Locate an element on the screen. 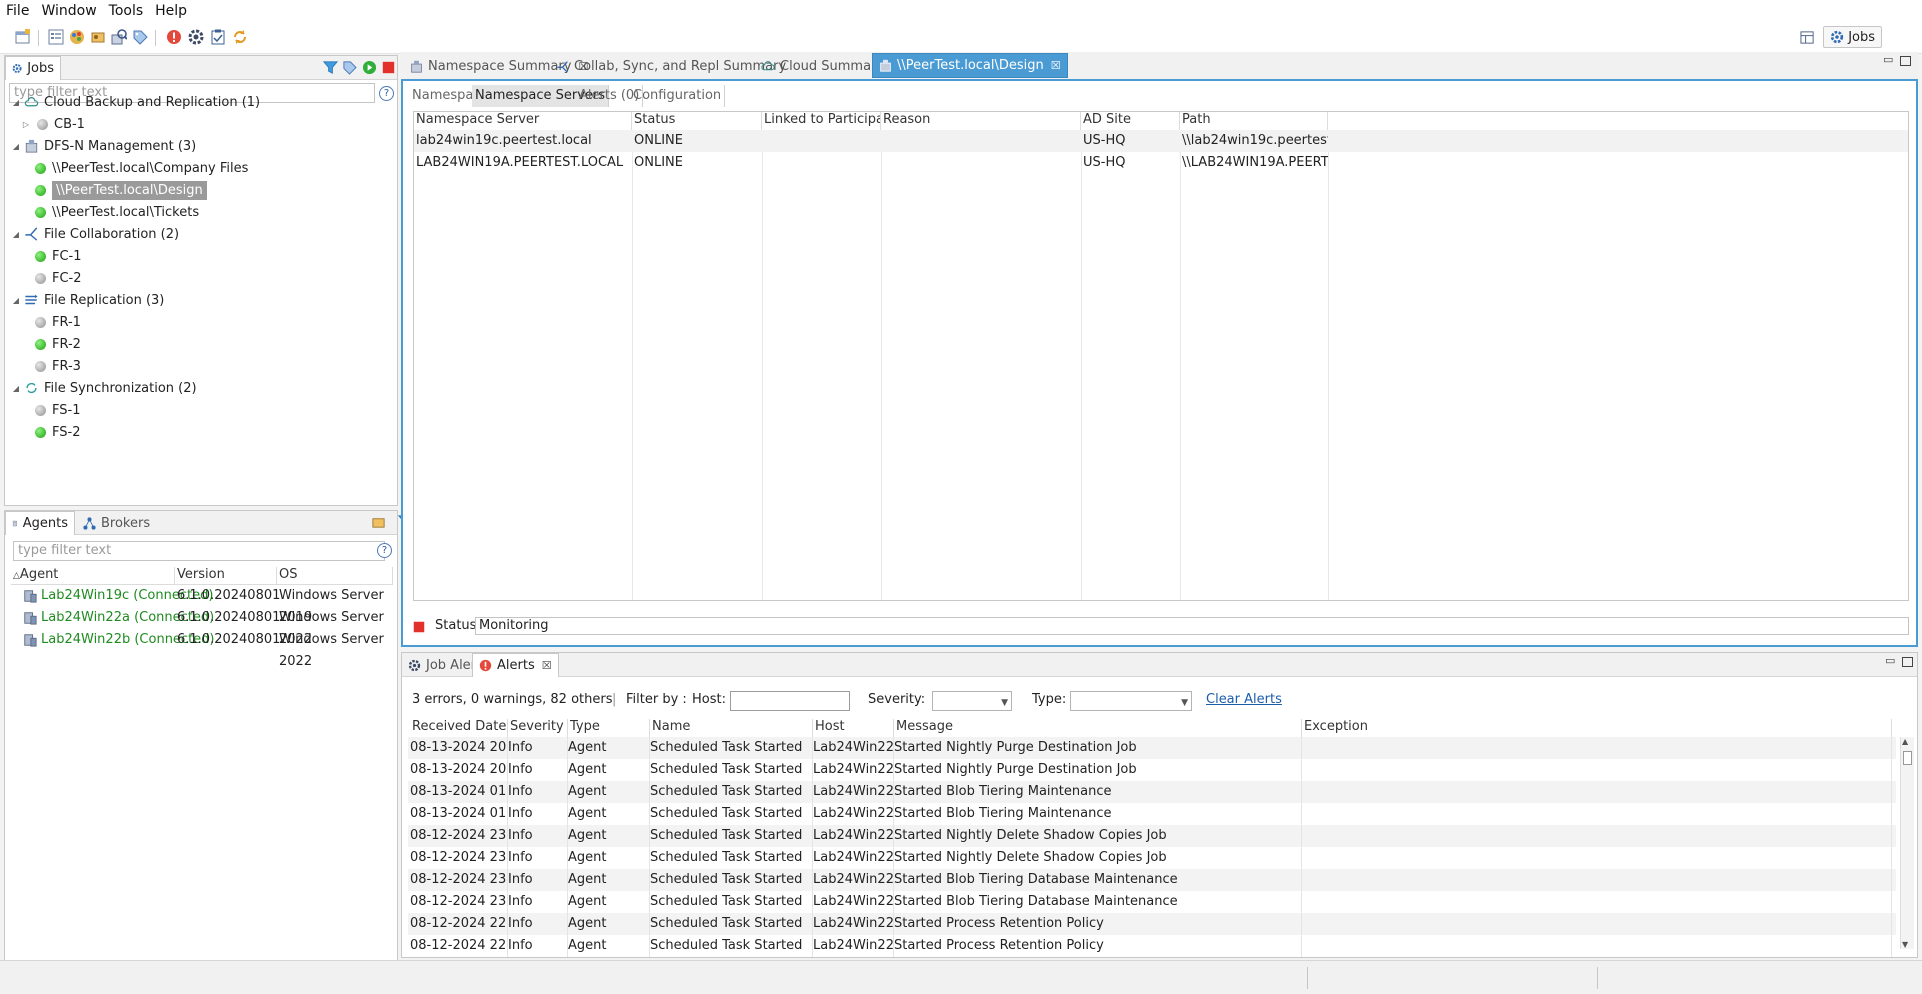 This screenshot has width=1922, height=994. menu-file: File is located at coordinates (17, 11).